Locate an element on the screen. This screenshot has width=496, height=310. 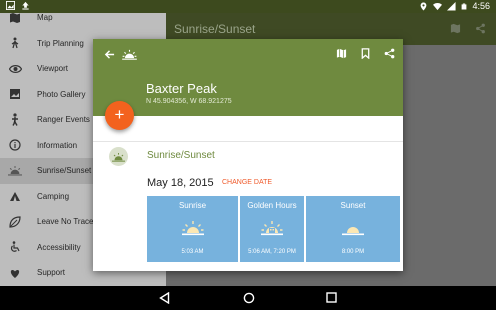
card-time: 5:03 AM is located at coordinates (192, 252).